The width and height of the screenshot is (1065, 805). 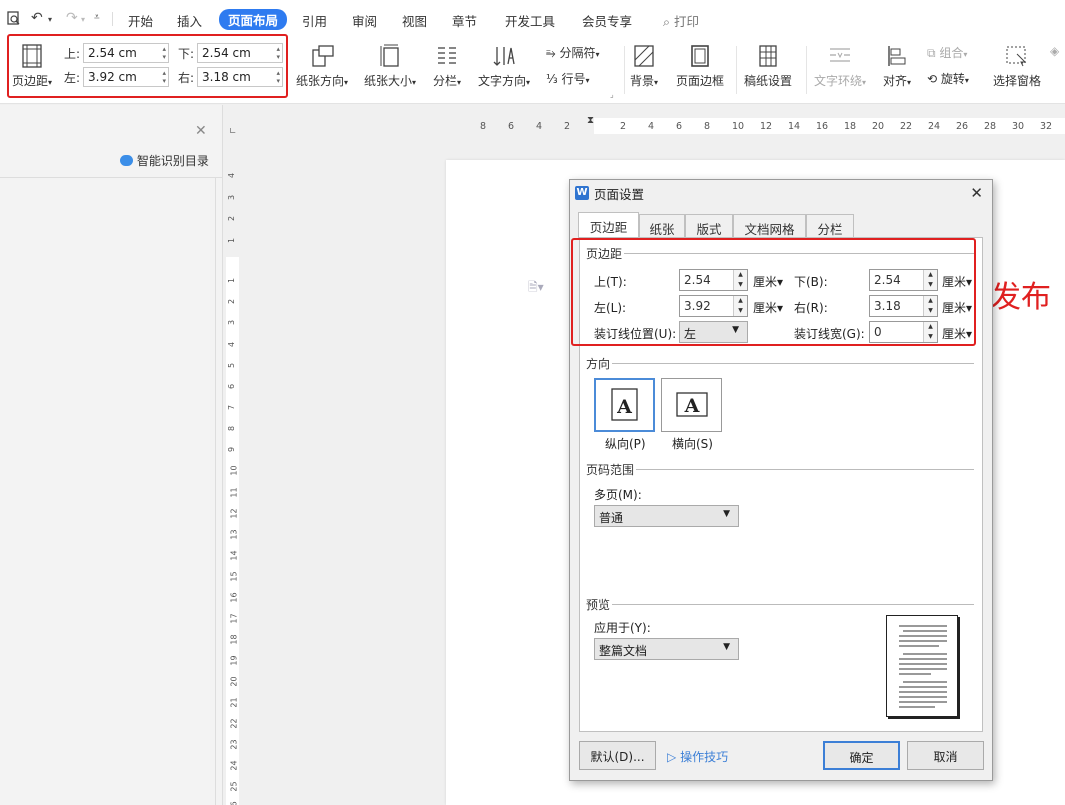 What do you see at coordinates (612, 94) in the screenshot?
I see `page-setup-launcher-icon: ⌟` at bounding box center [612, 94].